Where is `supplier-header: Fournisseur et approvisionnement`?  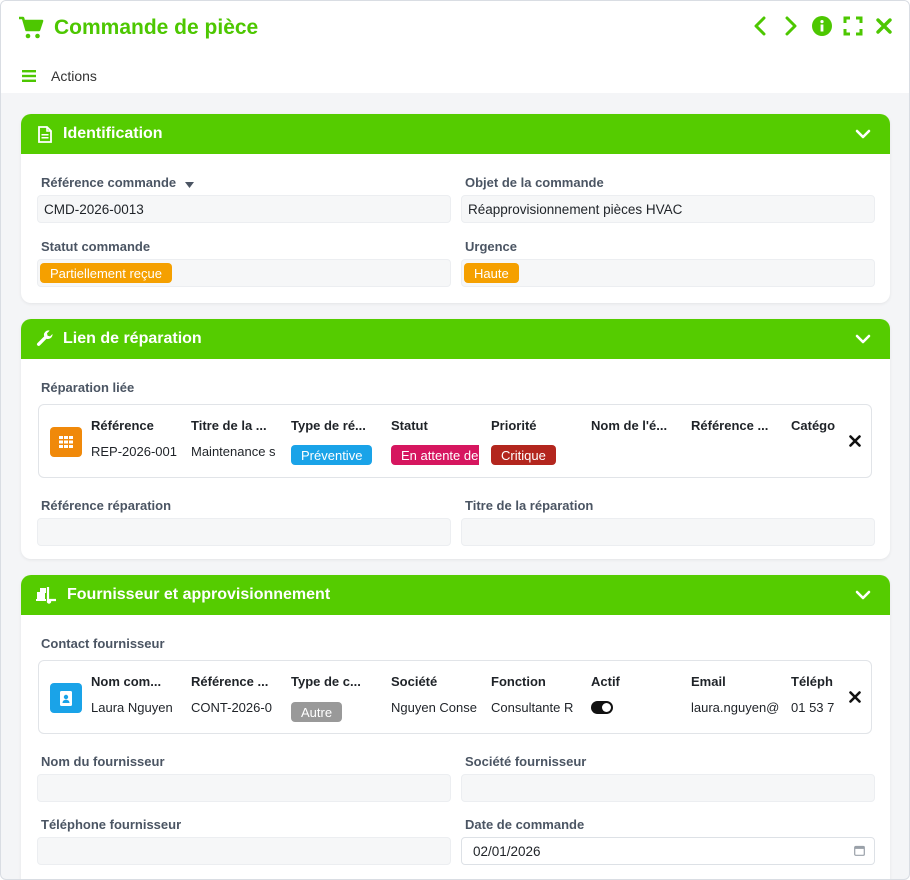 supplier-header: Fournisseur et approvisionnement is located at coordinates (455, 595).